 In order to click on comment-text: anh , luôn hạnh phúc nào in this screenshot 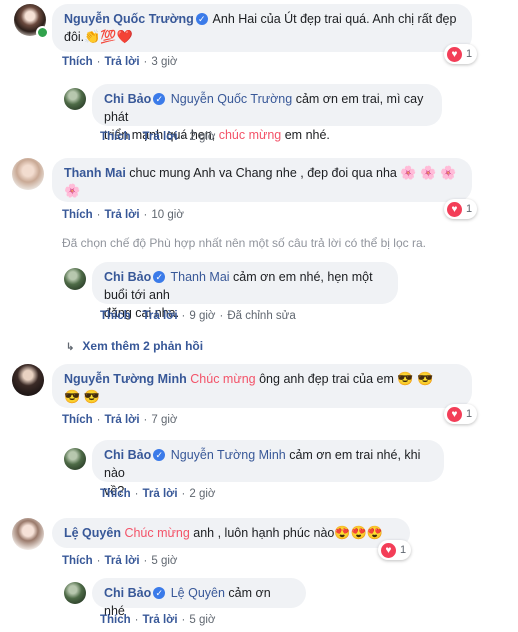, I will do `click(264, 533)`.